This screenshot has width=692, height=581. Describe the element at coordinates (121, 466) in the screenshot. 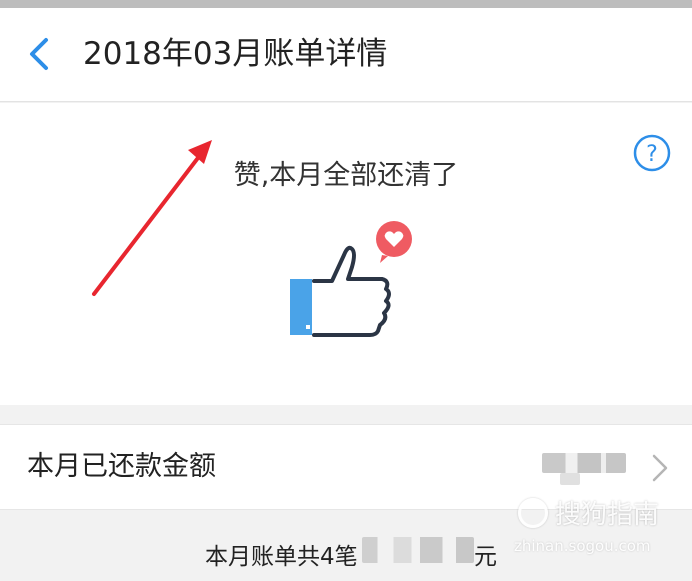

I see `repaid-amount-label: 本月已还款金额` at that location.